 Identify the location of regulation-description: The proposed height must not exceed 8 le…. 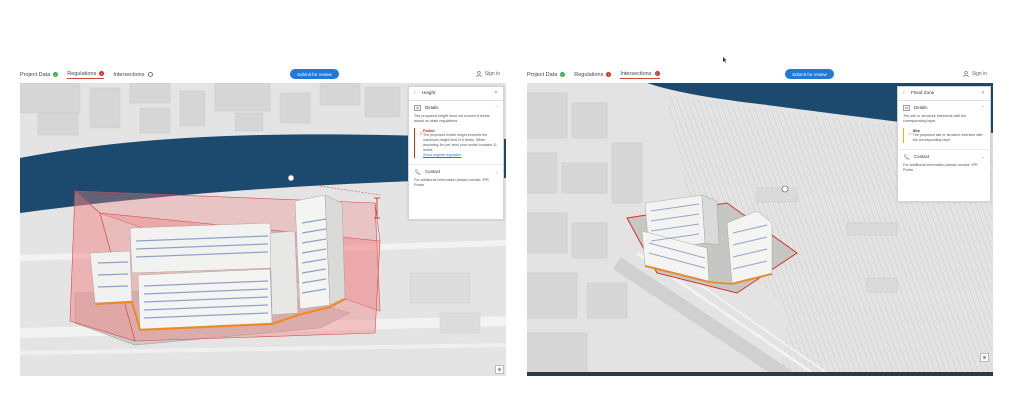
(452, 118).